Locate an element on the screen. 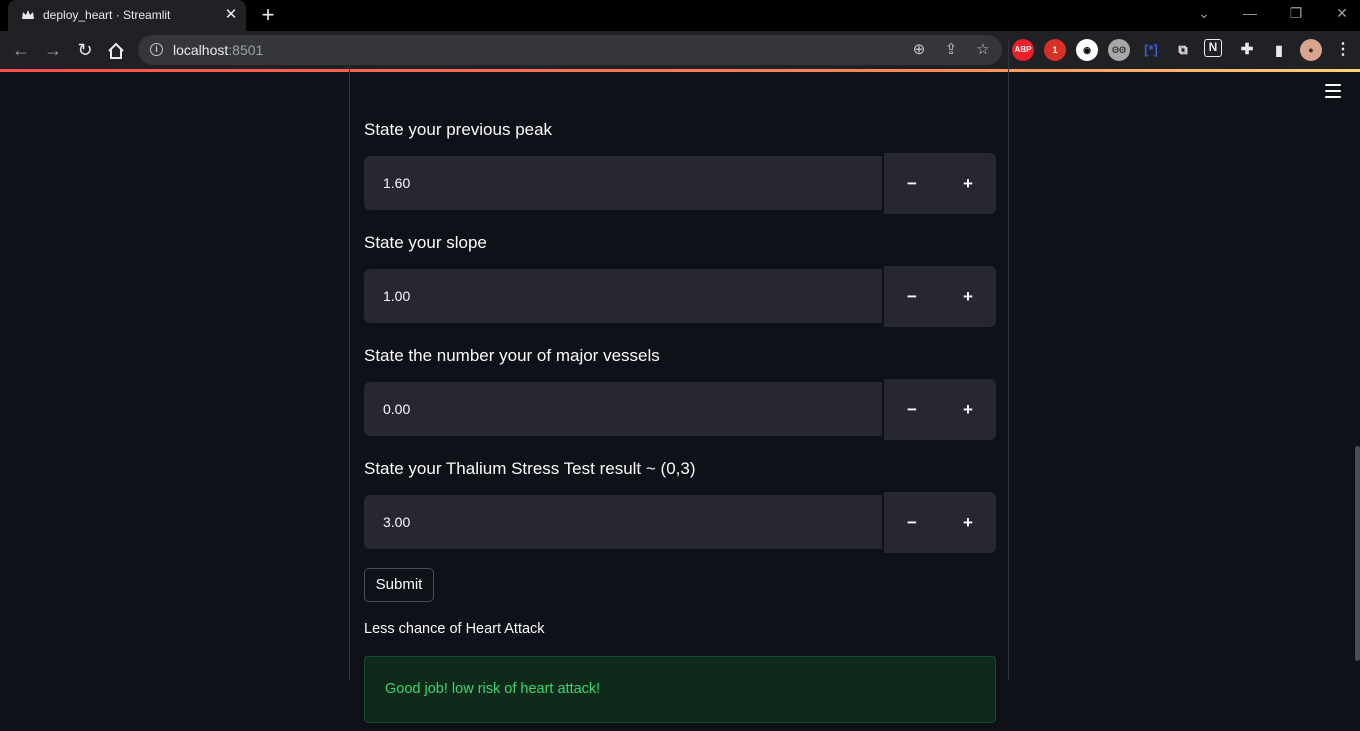  number-input-thalium is located at coordinates (623, 522).